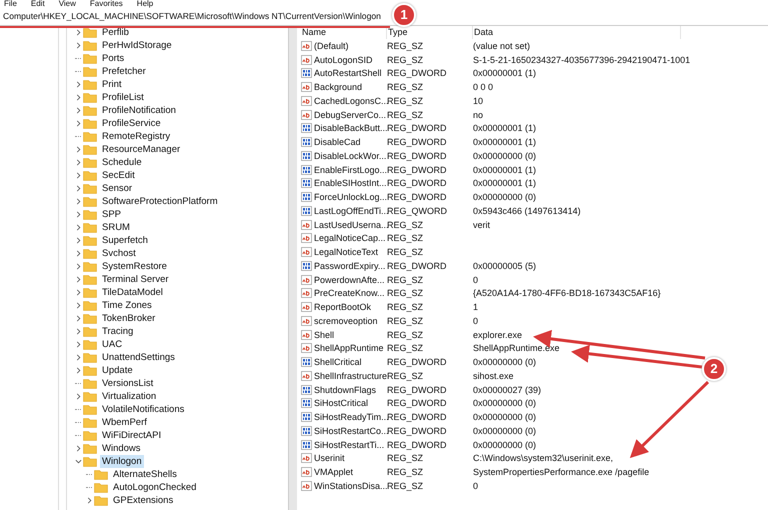  Describe the element at coordinates (543, 458) in the screenshot. I see `value-data: C:\Windows\system32\userinit.exe,` at that location.